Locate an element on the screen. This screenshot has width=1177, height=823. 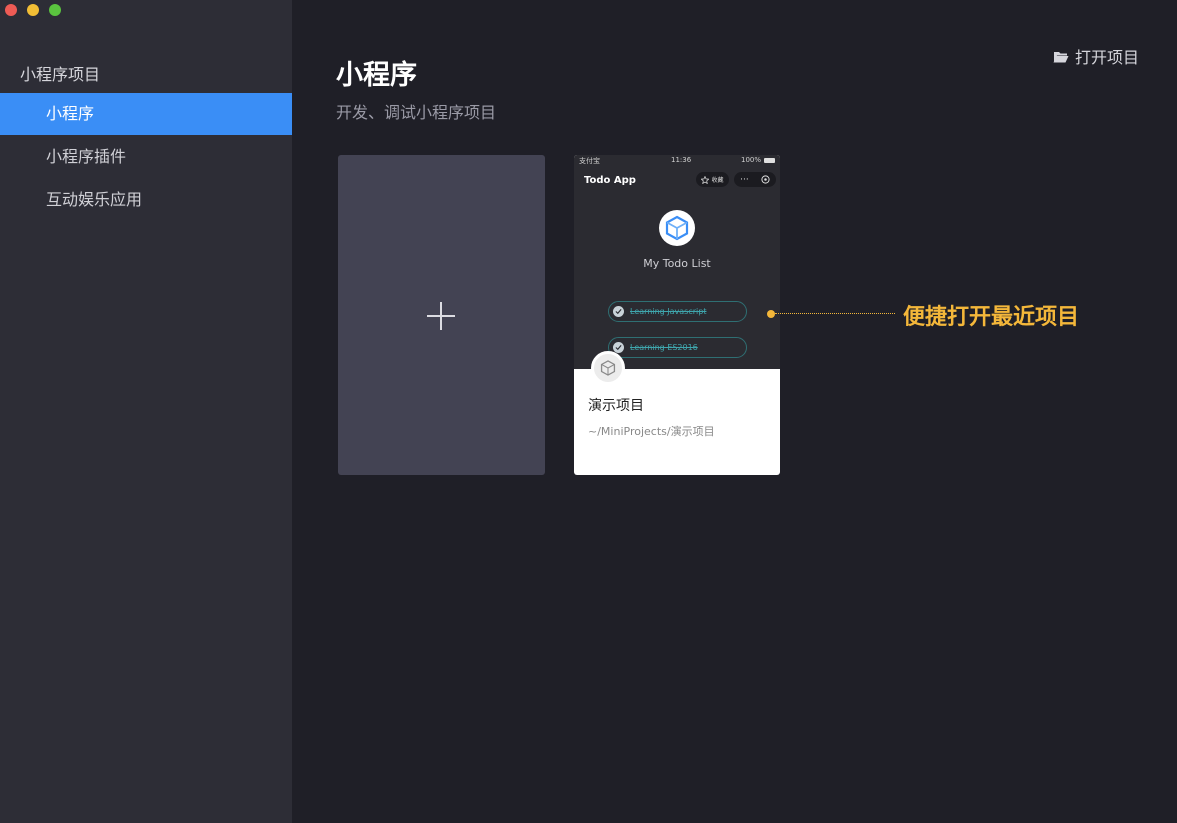
page-subtitle: 开发、调试小程序项目 is located at coordinates (416, 112).